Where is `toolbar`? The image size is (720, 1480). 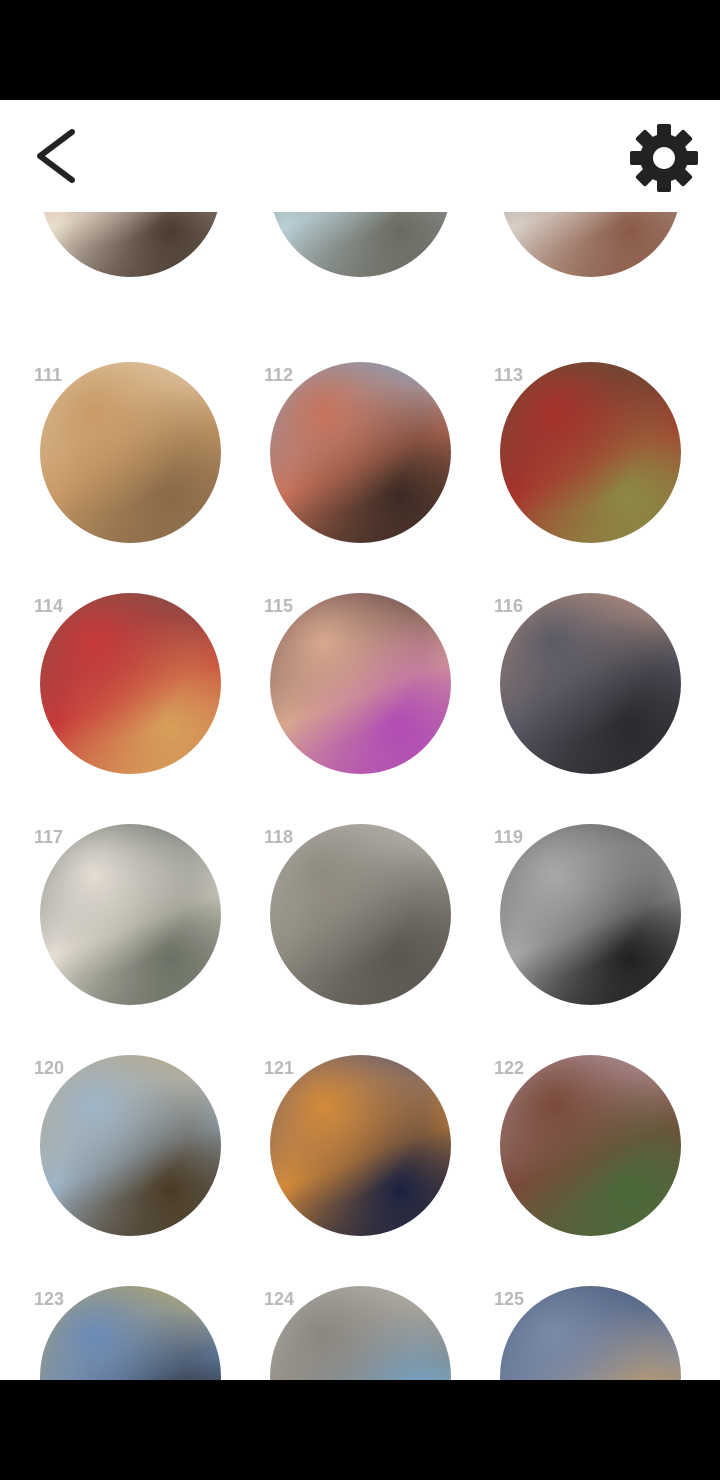
toolbar is located at coordinates (360, 156).